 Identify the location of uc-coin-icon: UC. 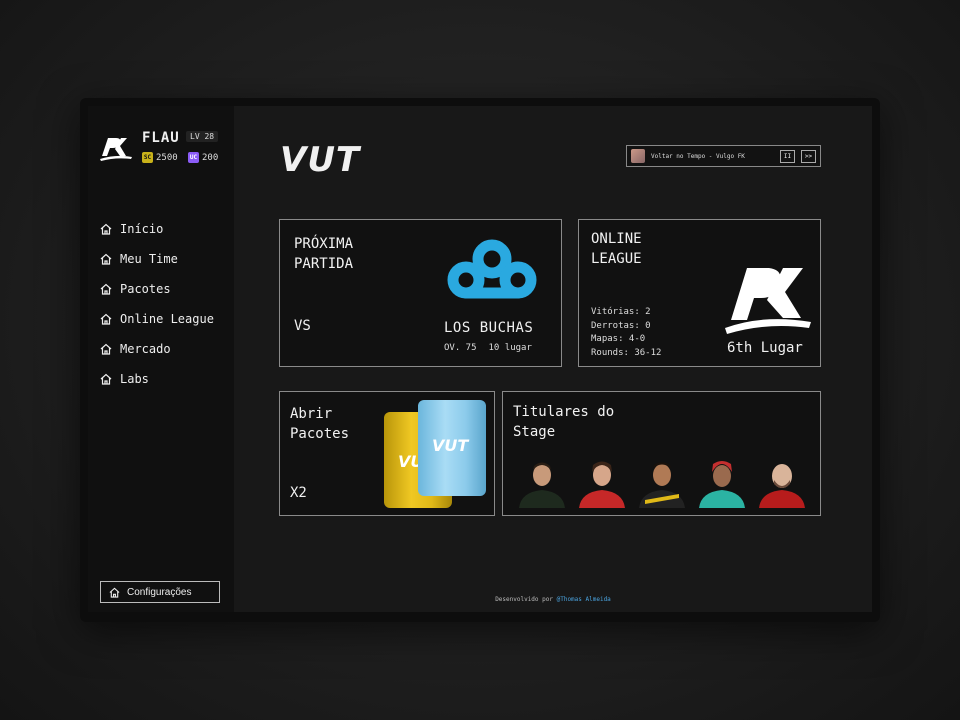
(193, 157).